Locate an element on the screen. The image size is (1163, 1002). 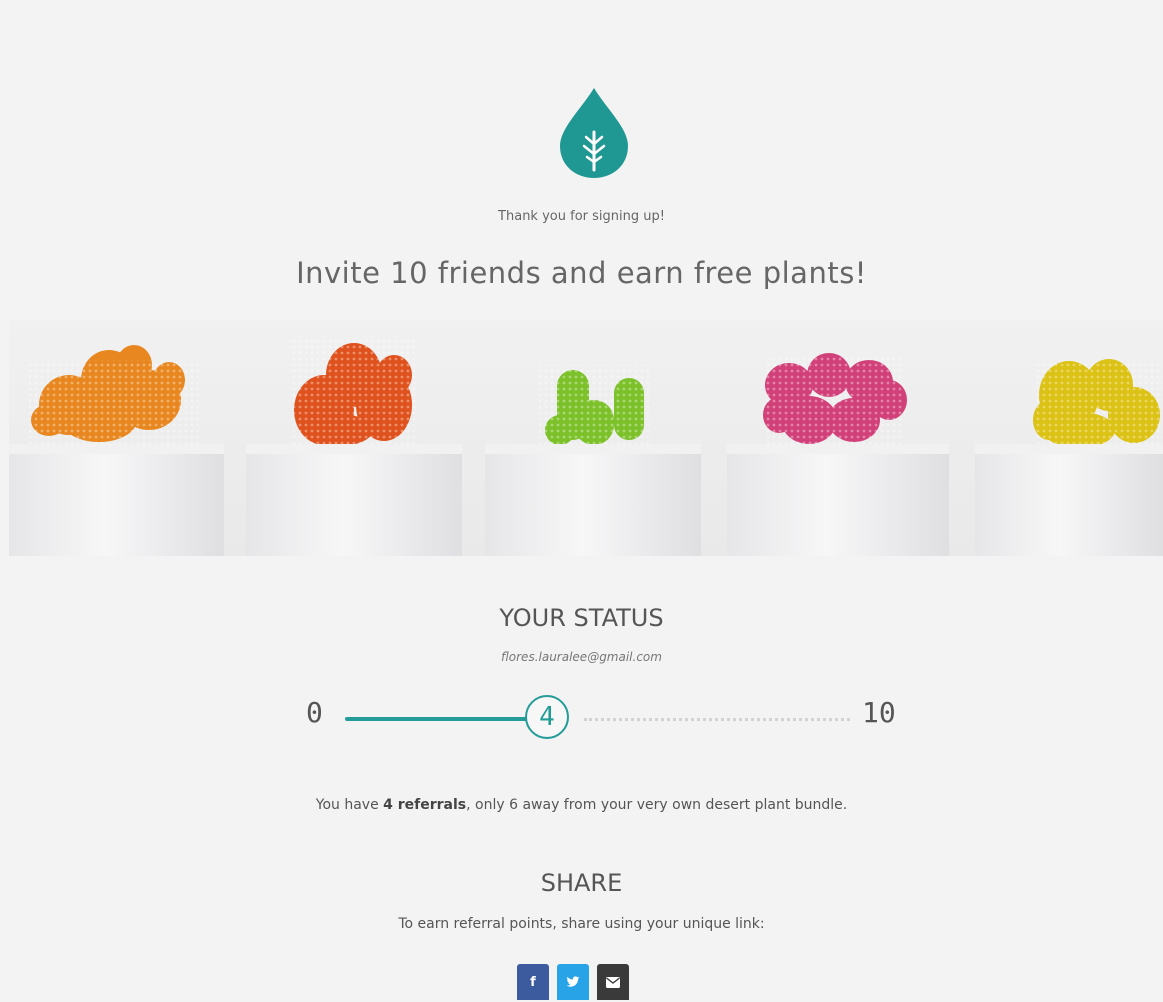
status-title: YOUR STATUS is located at coordinates (581, 618).